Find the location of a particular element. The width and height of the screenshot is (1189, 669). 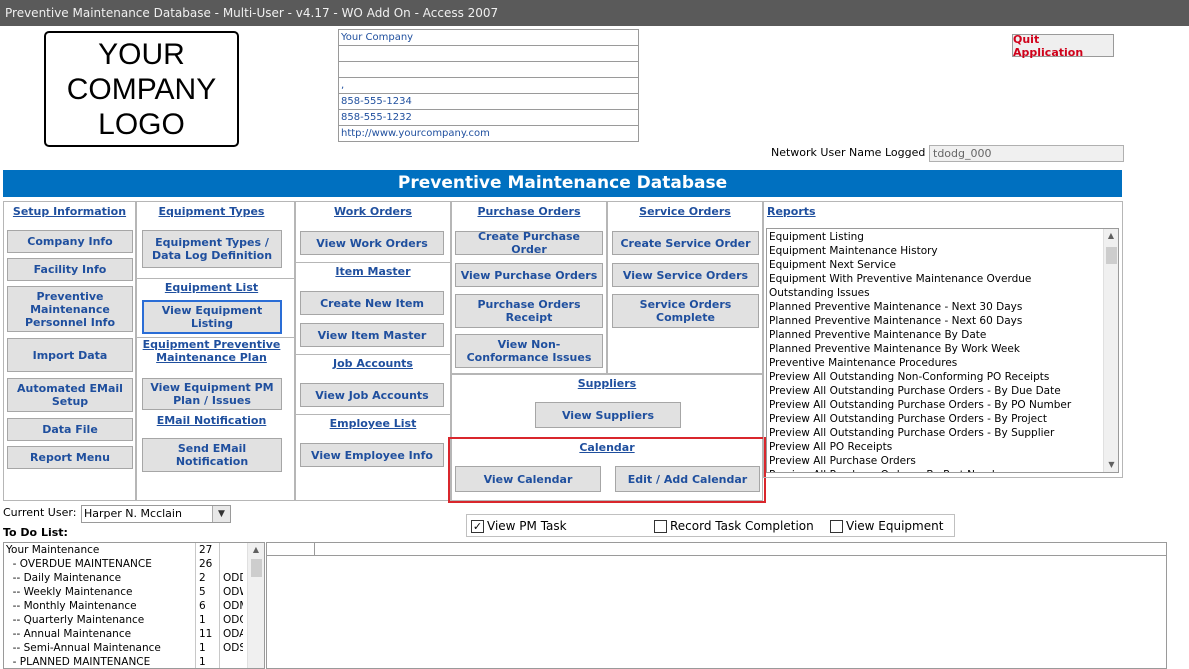

task-grid is located at coordinates (716, 605).